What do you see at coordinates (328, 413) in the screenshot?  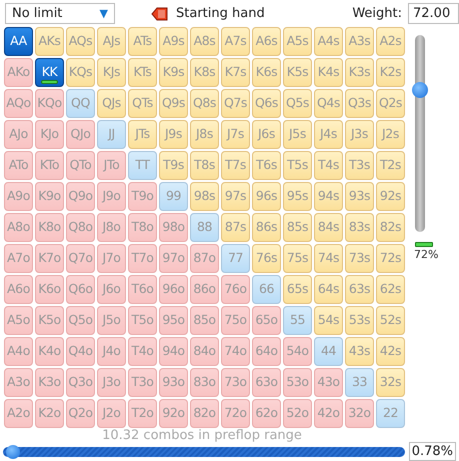 I see `hand-cell: 42o` at bounding box center [328, 413].